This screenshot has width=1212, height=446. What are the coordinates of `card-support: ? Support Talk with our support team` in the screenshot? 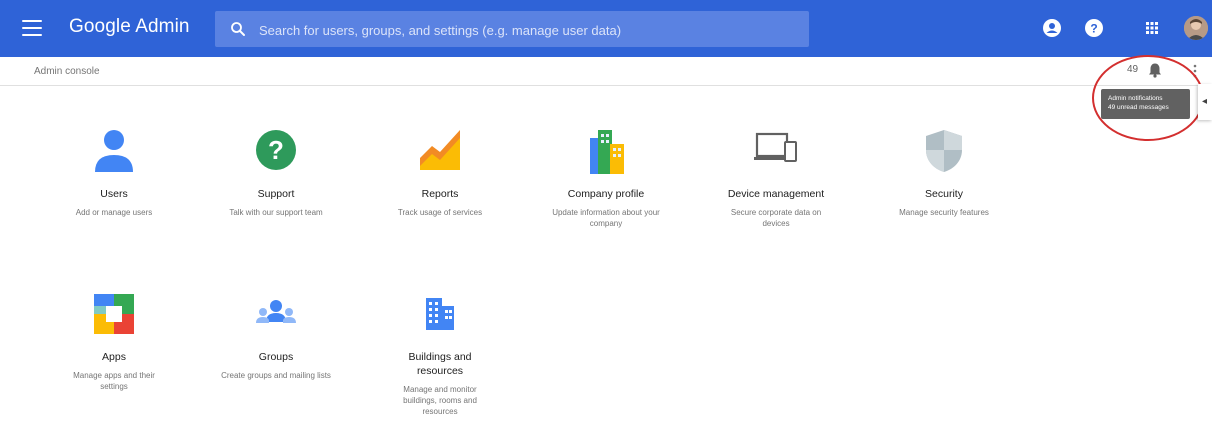 It's located at (276, 183).